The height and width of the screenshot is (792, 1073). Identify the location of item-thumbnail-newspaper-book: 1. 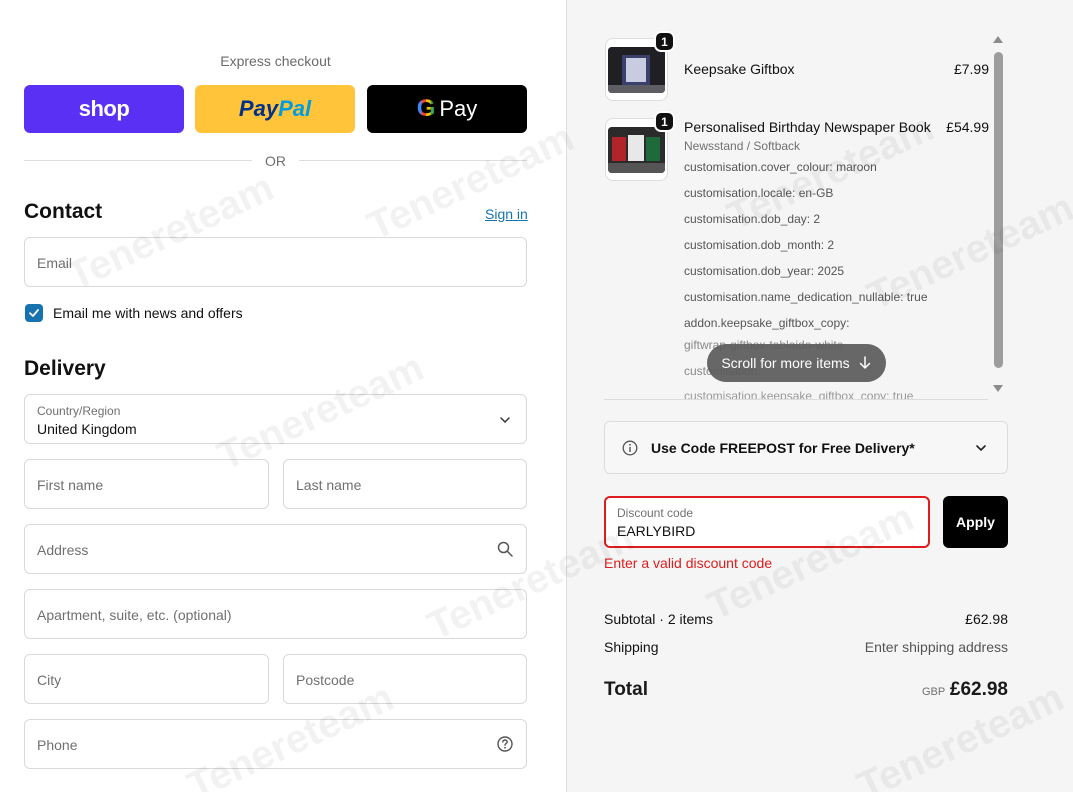
(640, 146).